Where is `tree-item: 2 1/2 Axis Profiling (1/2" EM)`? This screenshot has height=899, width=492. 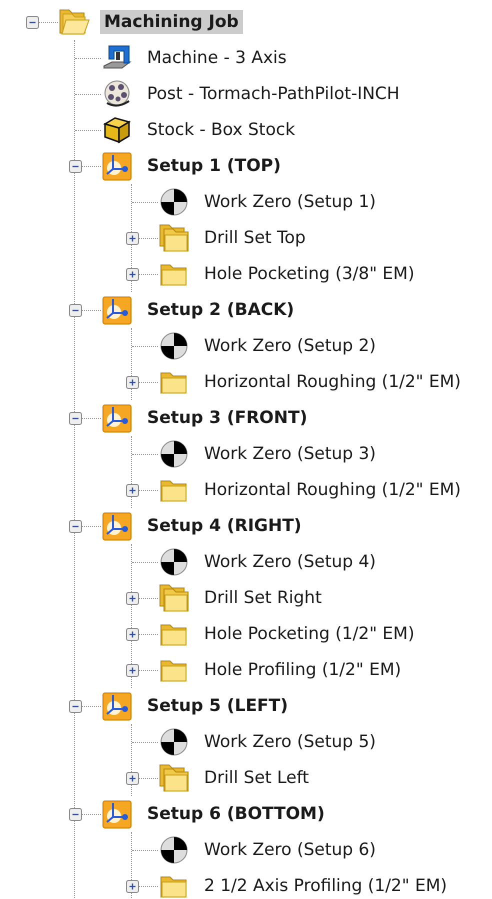
tree-item: 2 1/2 Axis Profiling (1/2" EM) is located at coordinates (326, 886).